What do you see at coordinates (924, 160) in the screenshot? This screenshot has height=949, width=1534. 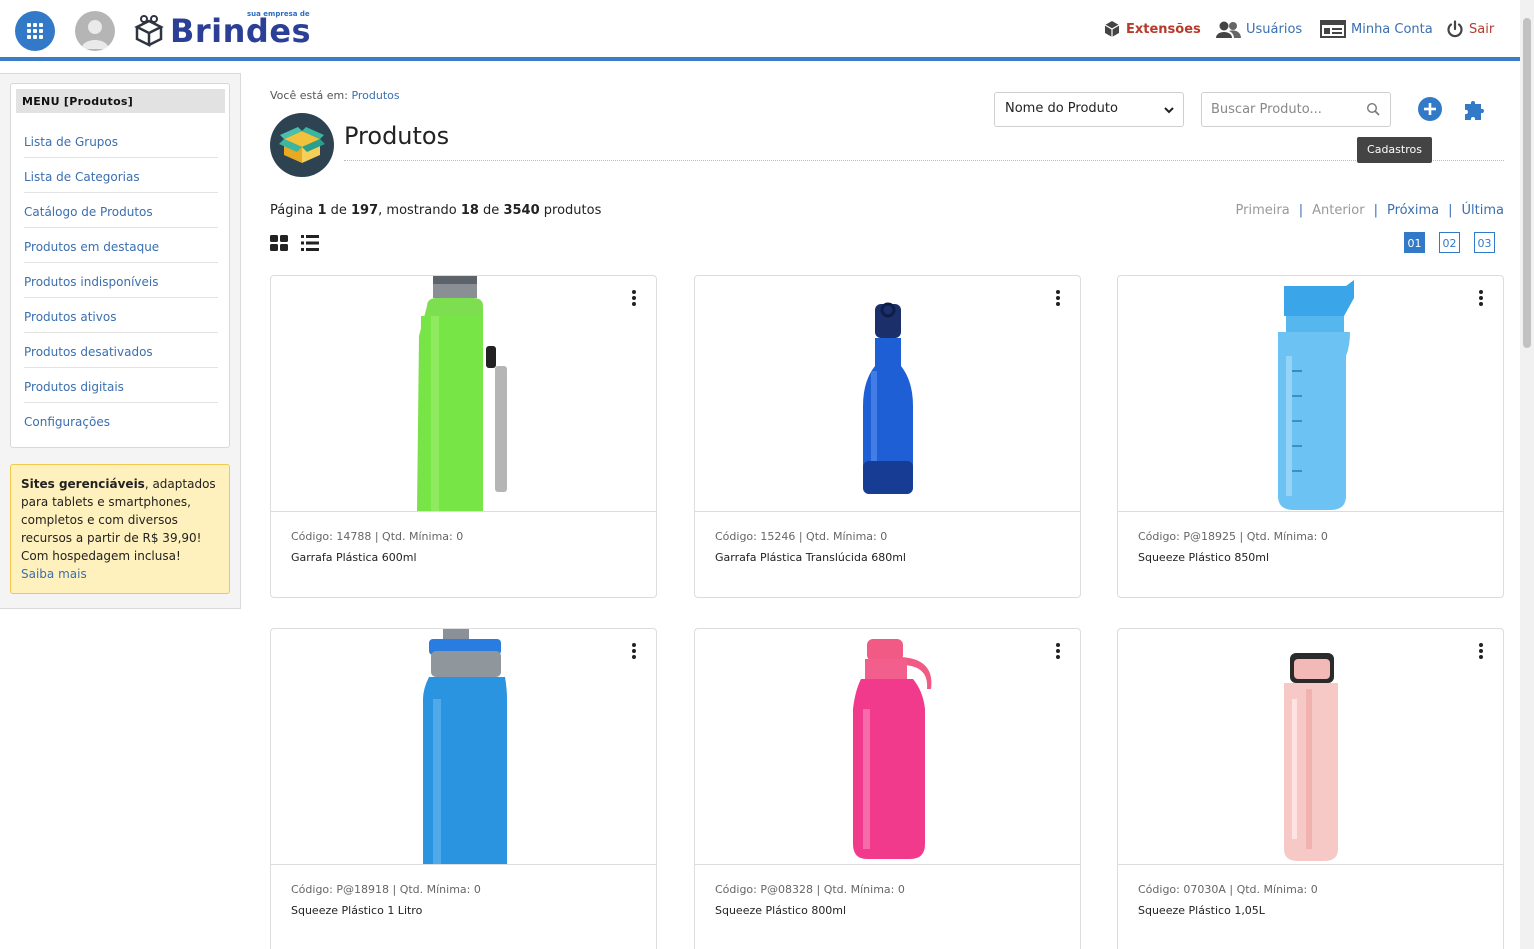 I see `title-divider` at bounding box center [924, 160].